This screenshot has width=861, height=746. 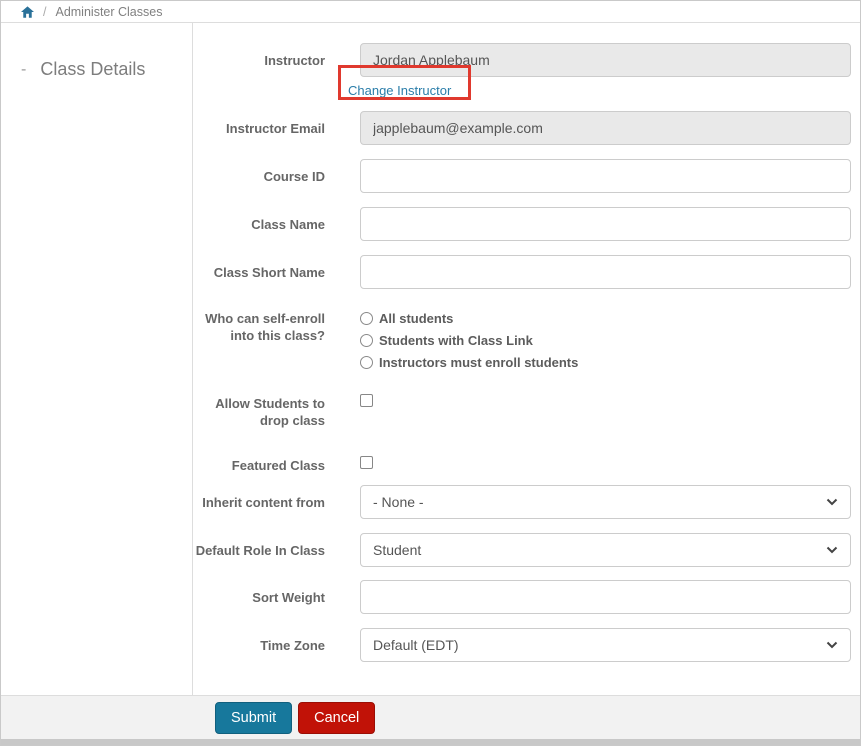 What do you see at coordinates (260, 550) in the screenshot?
I see `default-role-label: Default Role In Class` at bounding box center [260, 550].